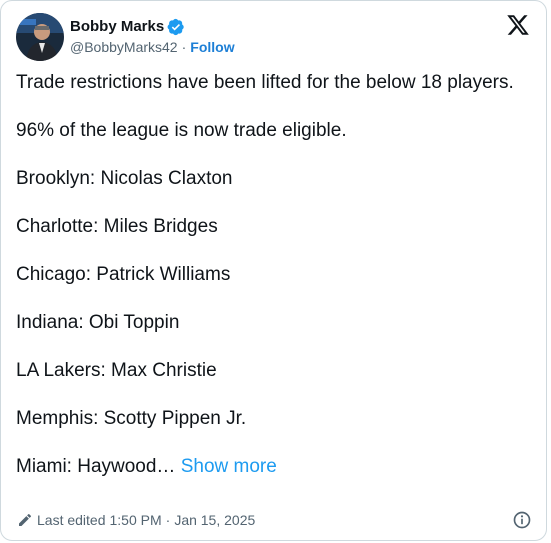  What do you see at coordinates (117, 27) in the screenshot?
I see `display-name: Bobby Marks` at bounding box center [117, 27].